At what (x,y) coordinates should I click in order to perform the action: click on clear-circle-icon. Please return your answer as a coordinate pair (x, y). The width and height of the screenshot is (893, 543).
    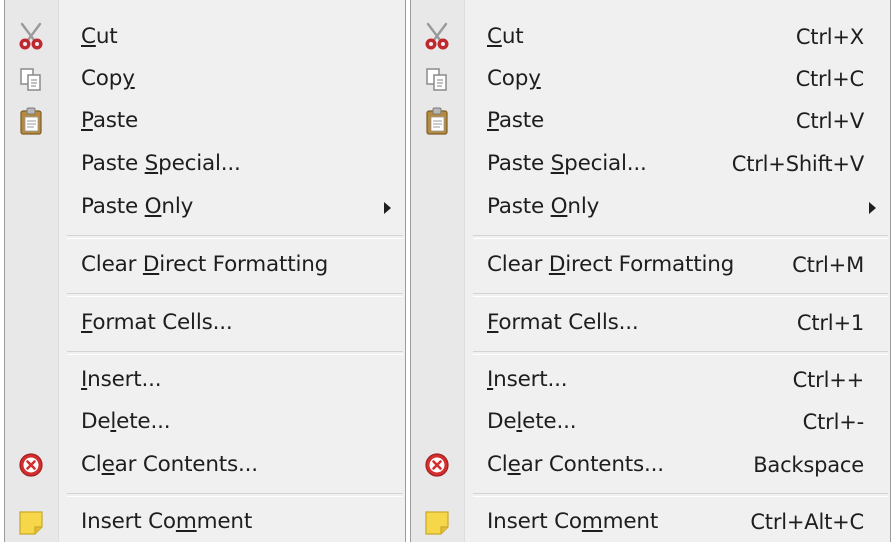
    Looking at the image, I should click on (31, 465).